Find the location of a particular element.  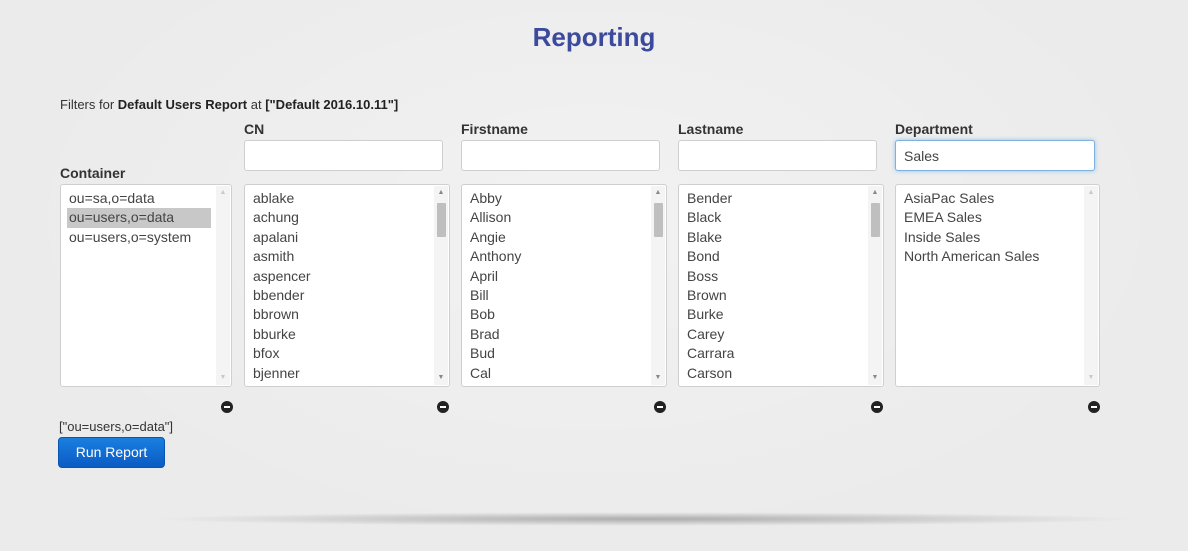

report-name: Default Users Report is located at coordinates (182, 104).